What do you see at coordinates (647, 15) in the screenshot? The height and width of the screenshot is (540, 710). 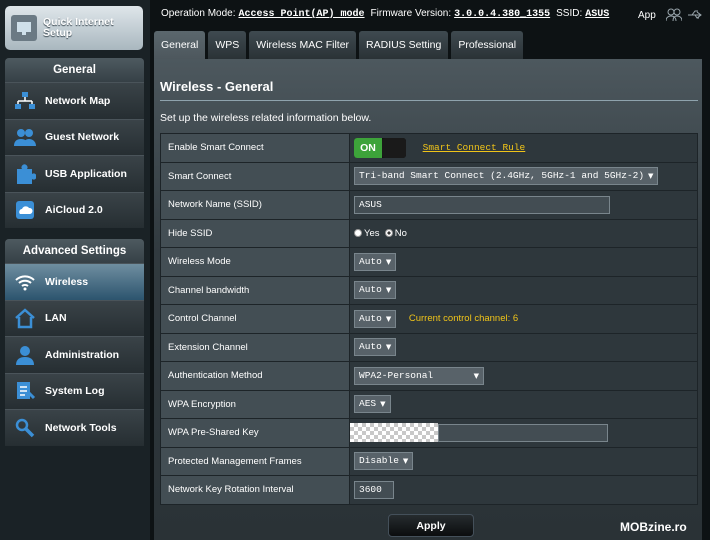 I see `app-link: App` at bounding box center [647, 15].